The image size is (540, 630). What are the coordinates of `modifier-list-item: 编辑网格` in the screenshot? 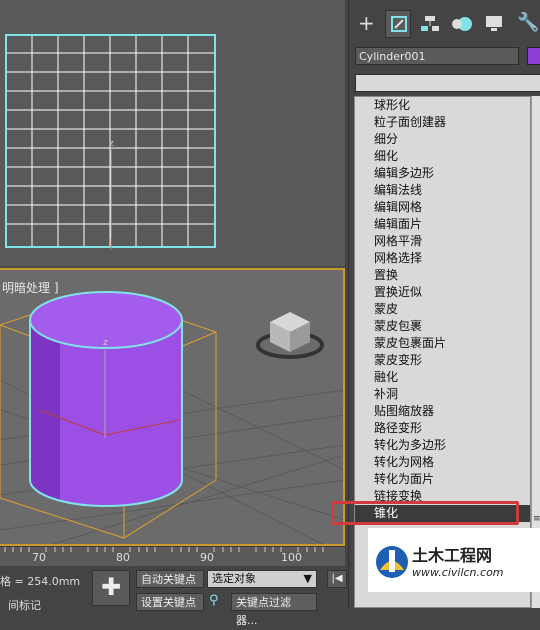 It's located at (442, 207).